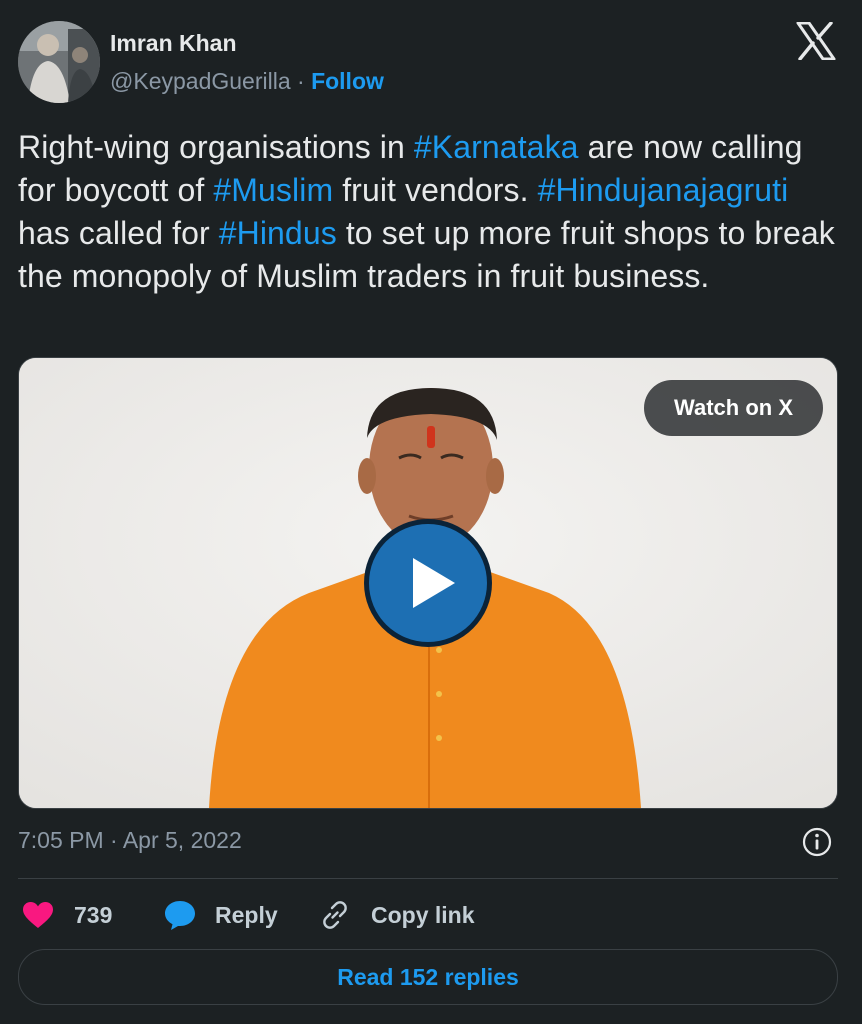  Describe the element at coordinates (273, 190) in the screenshot. I see `hashtag-link: #Muslim` at that location.